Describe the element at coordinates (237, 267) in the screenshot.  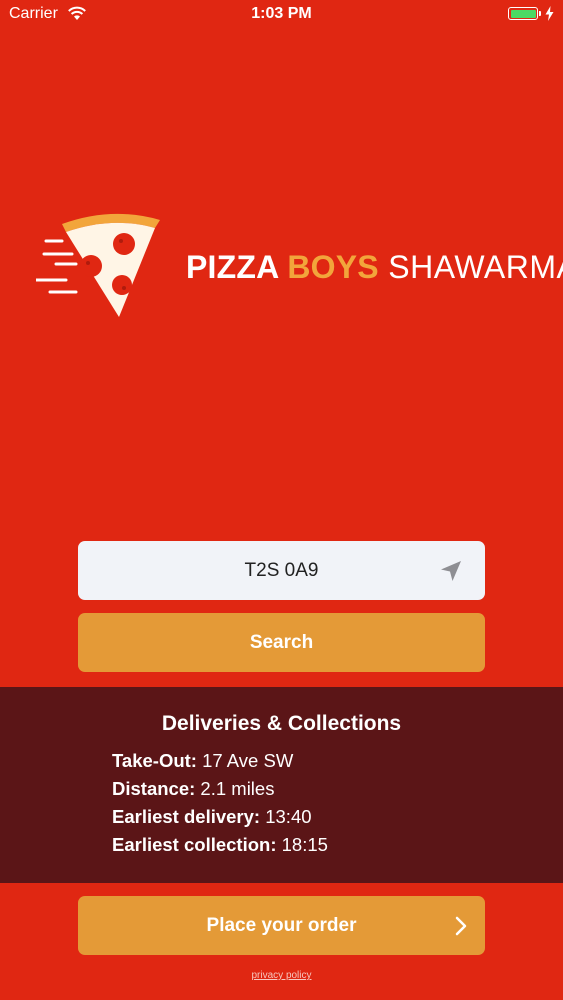
I see `brand-word-pizza: PIZZA` at that location.